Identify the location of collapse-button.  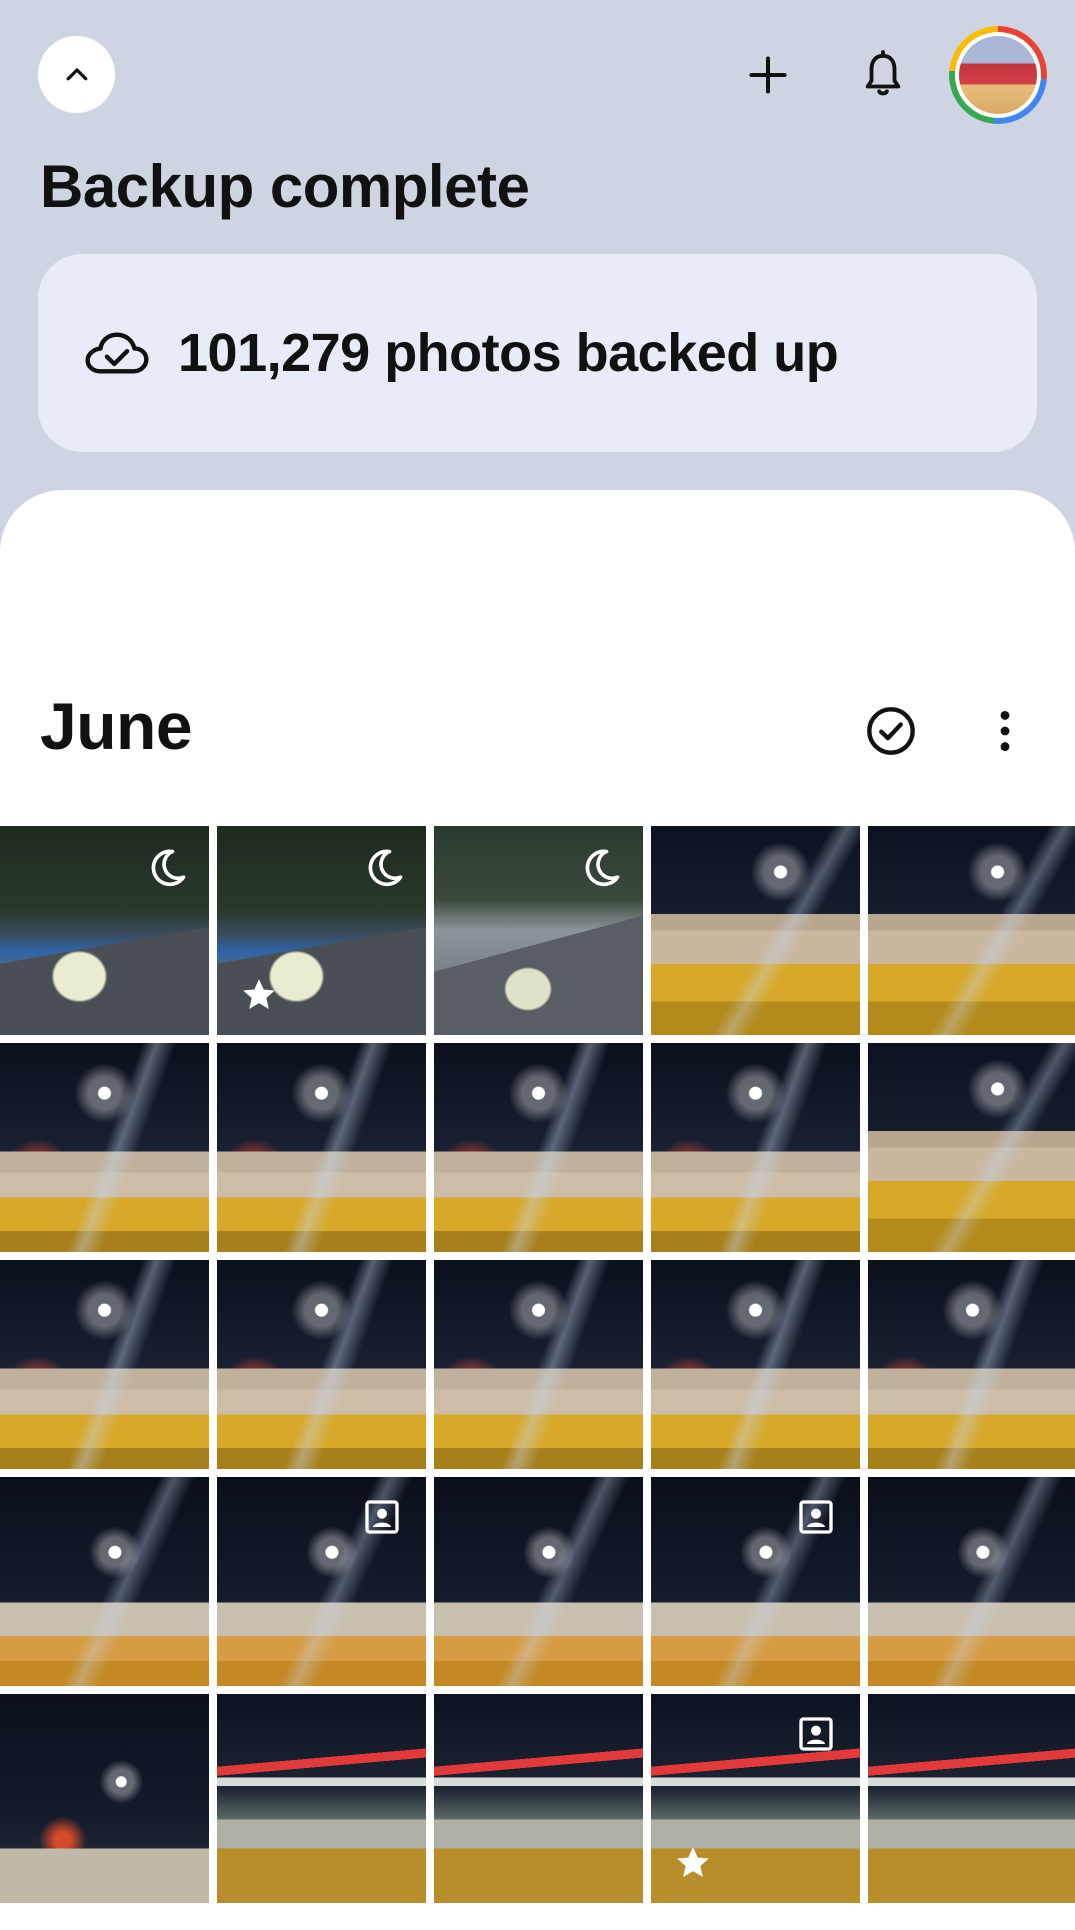
(76, 74).